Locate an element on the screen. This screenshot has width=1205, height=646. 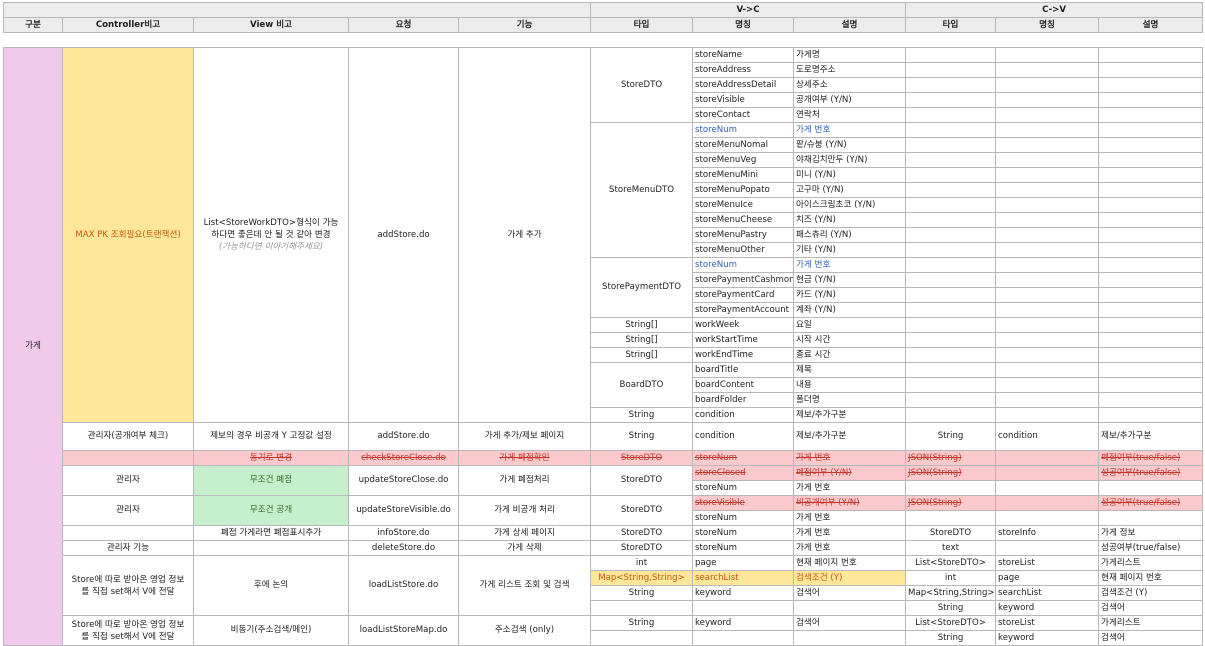
param-desc: 계좌 (Y/N) is located at coordinates (849, 310).